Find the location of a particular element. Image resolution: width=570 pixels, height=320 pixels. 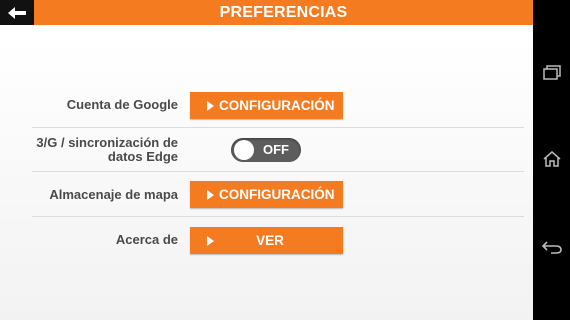

sync-label-line2: datos Edge is located at coordinates (142, 156).